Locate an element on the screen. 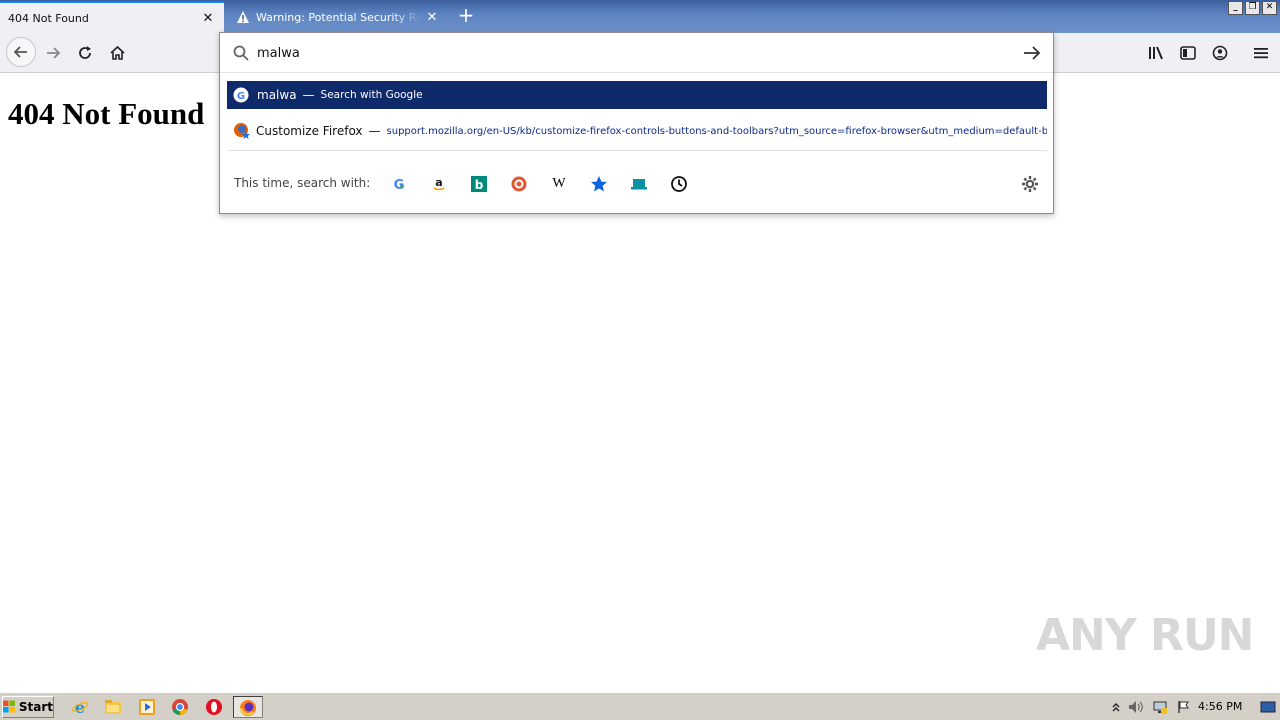 The width and height of the screenshot is (1280, 720). network-icon is located at coordinates (1160, 707).